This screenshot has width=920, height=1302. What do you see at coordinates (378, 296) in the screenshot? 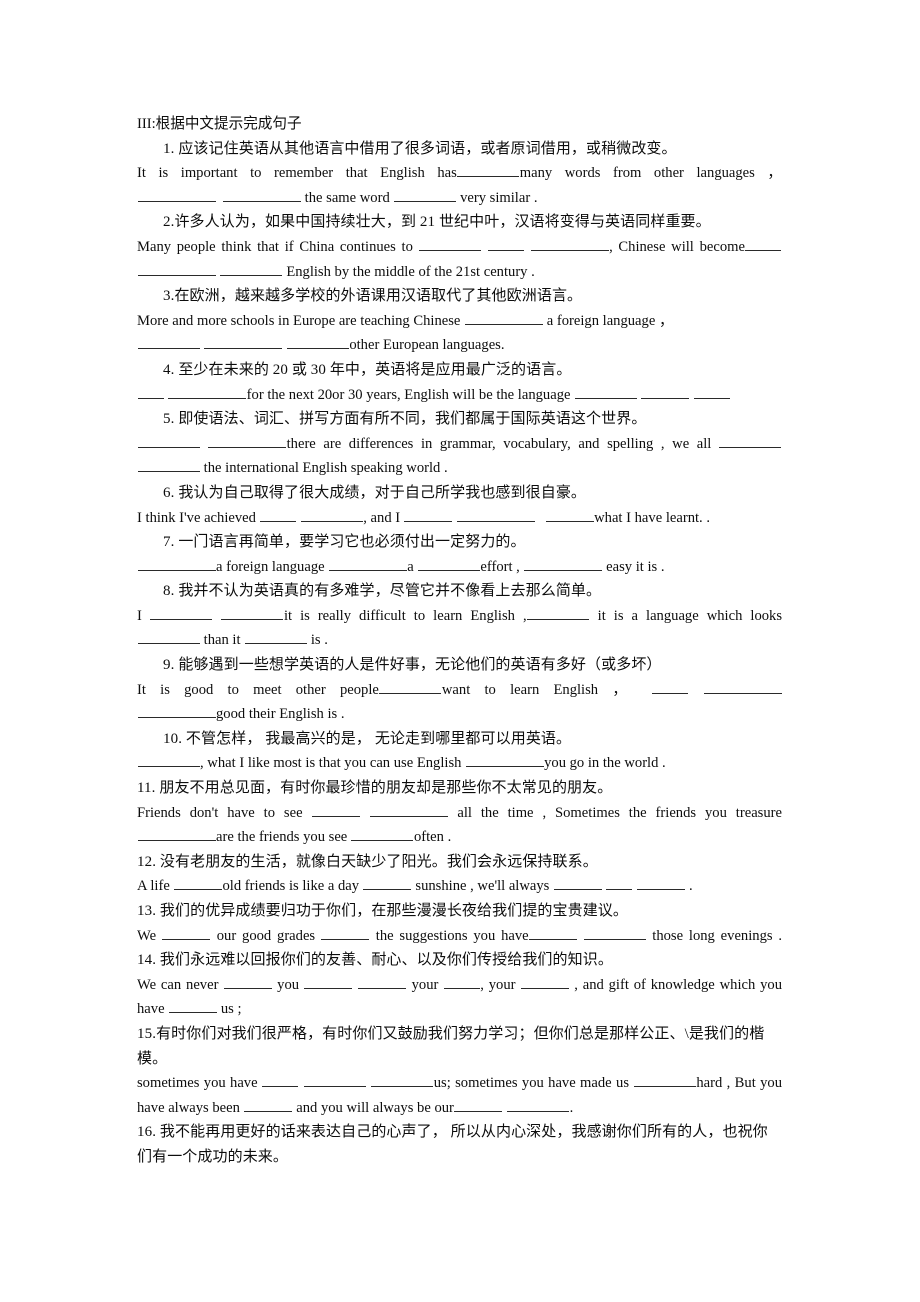
I see `prompt-text-3: 在欧洲，越来越多学校的外语课用汉语取代了其他欧洲语言。` at bounding box center [378, 296].